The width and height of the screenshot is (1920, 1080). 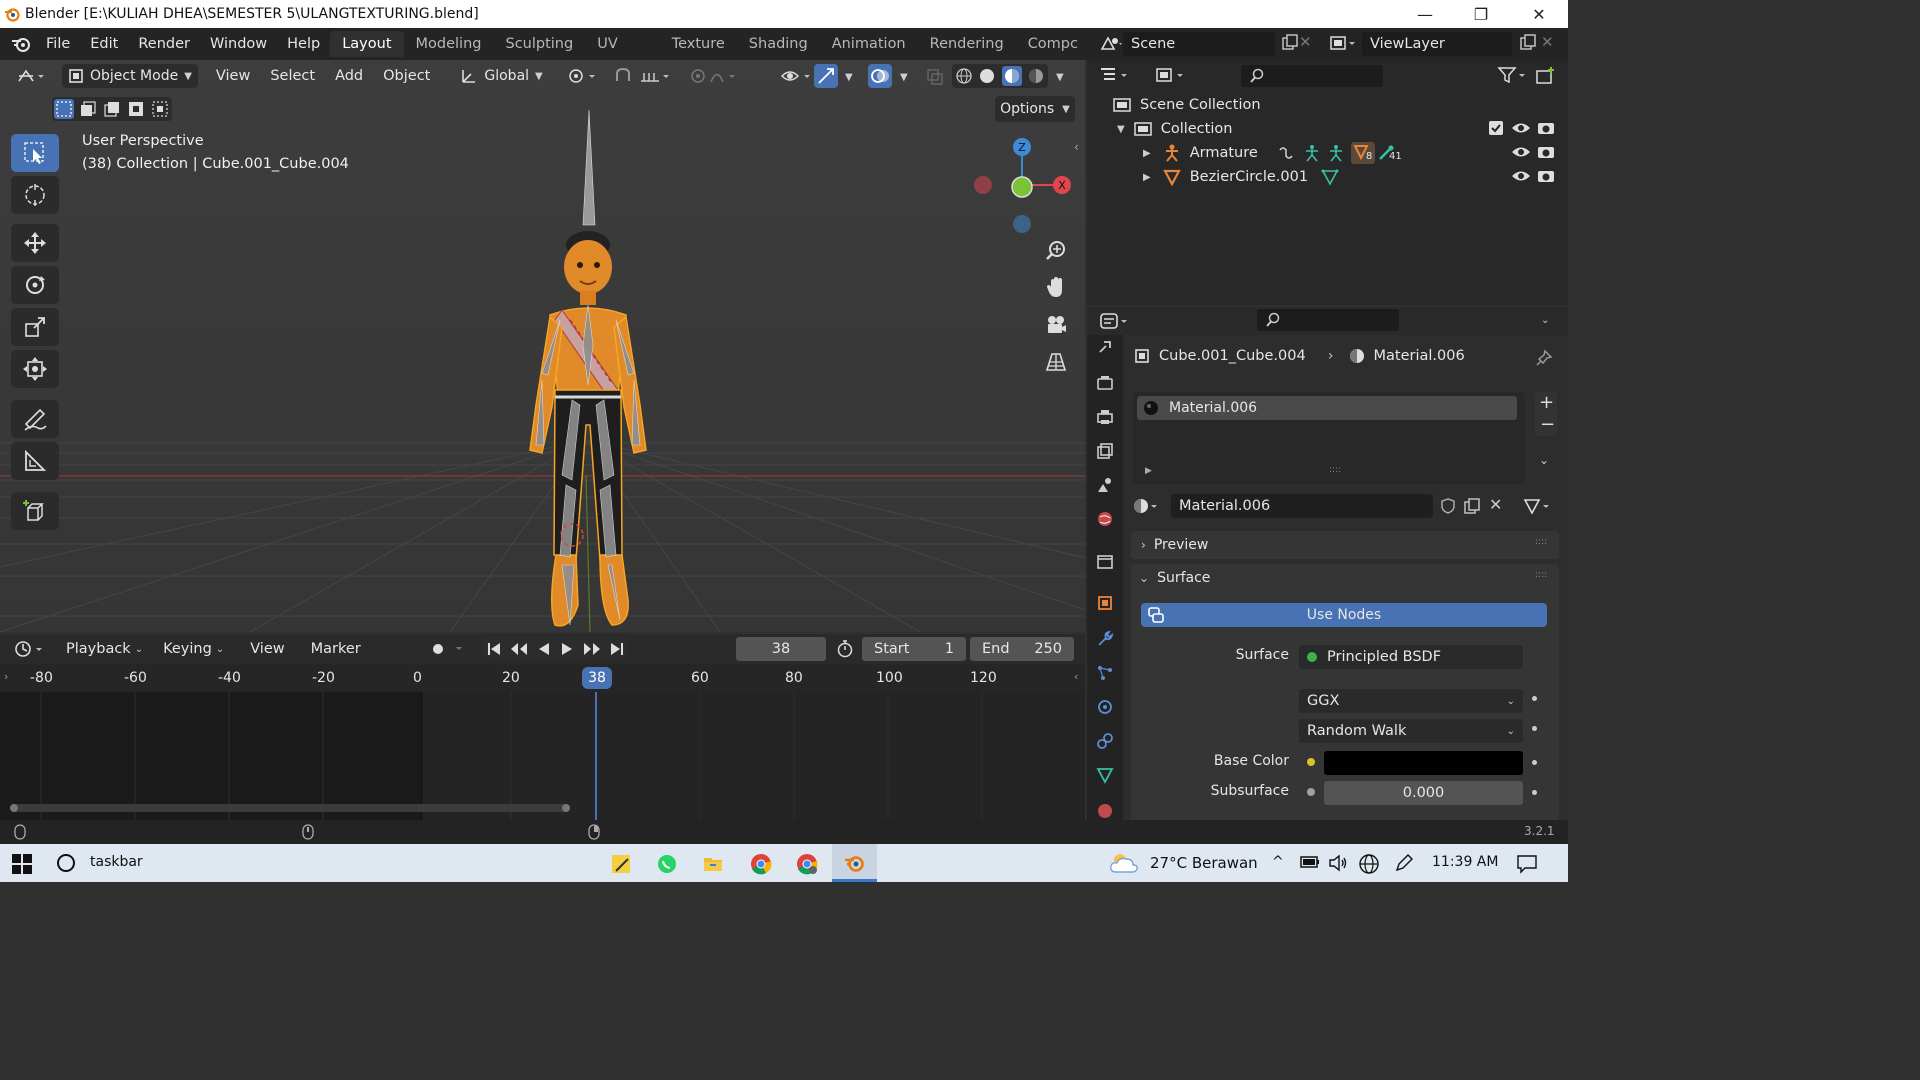 I want to click on rendered-shading-icon, so click(x=1036, y=76).